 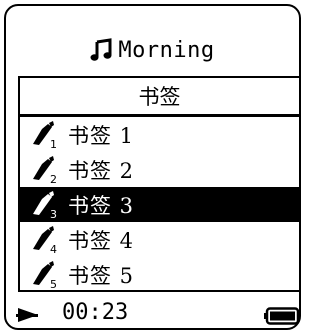 What do you see at coordinates (95, 312) in the screenshot?
I see `elapsed-time: 00:23` at bounding box center [95, 312].